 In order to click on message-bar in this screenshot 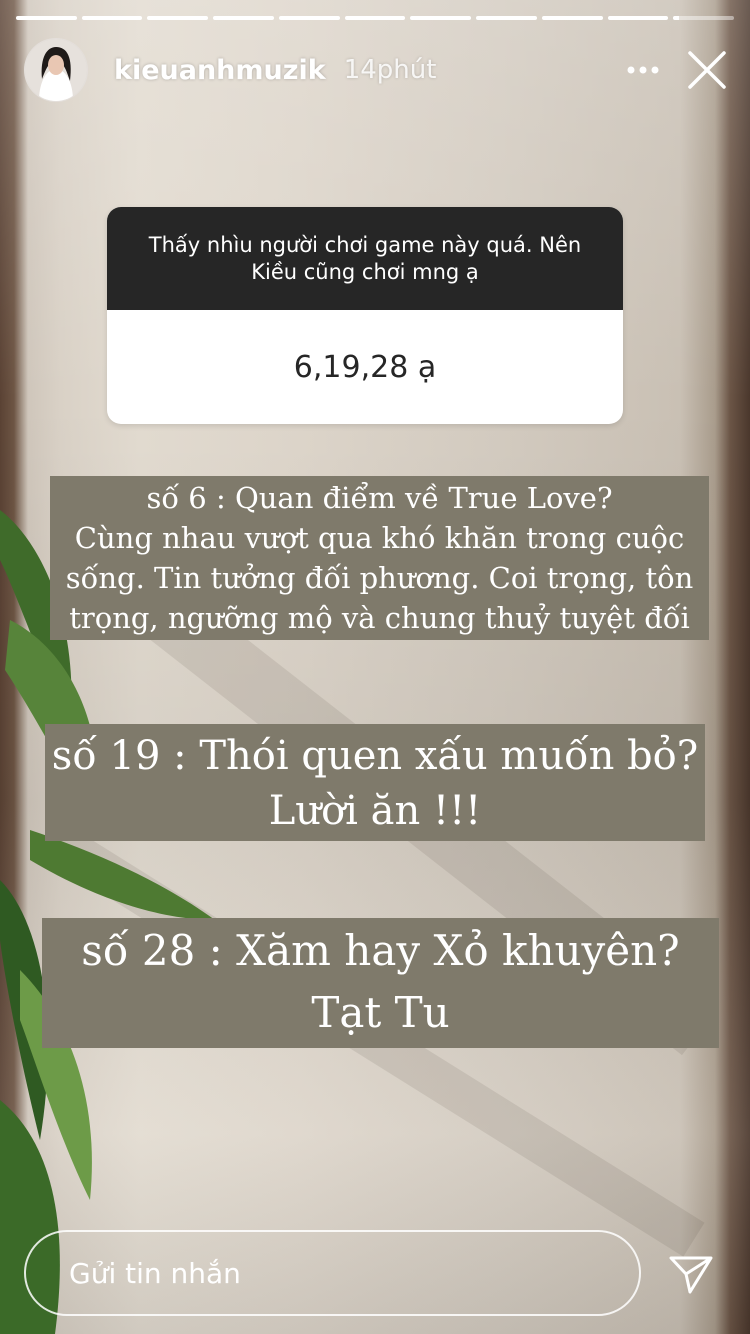, I will do `click(332, 1273)`.